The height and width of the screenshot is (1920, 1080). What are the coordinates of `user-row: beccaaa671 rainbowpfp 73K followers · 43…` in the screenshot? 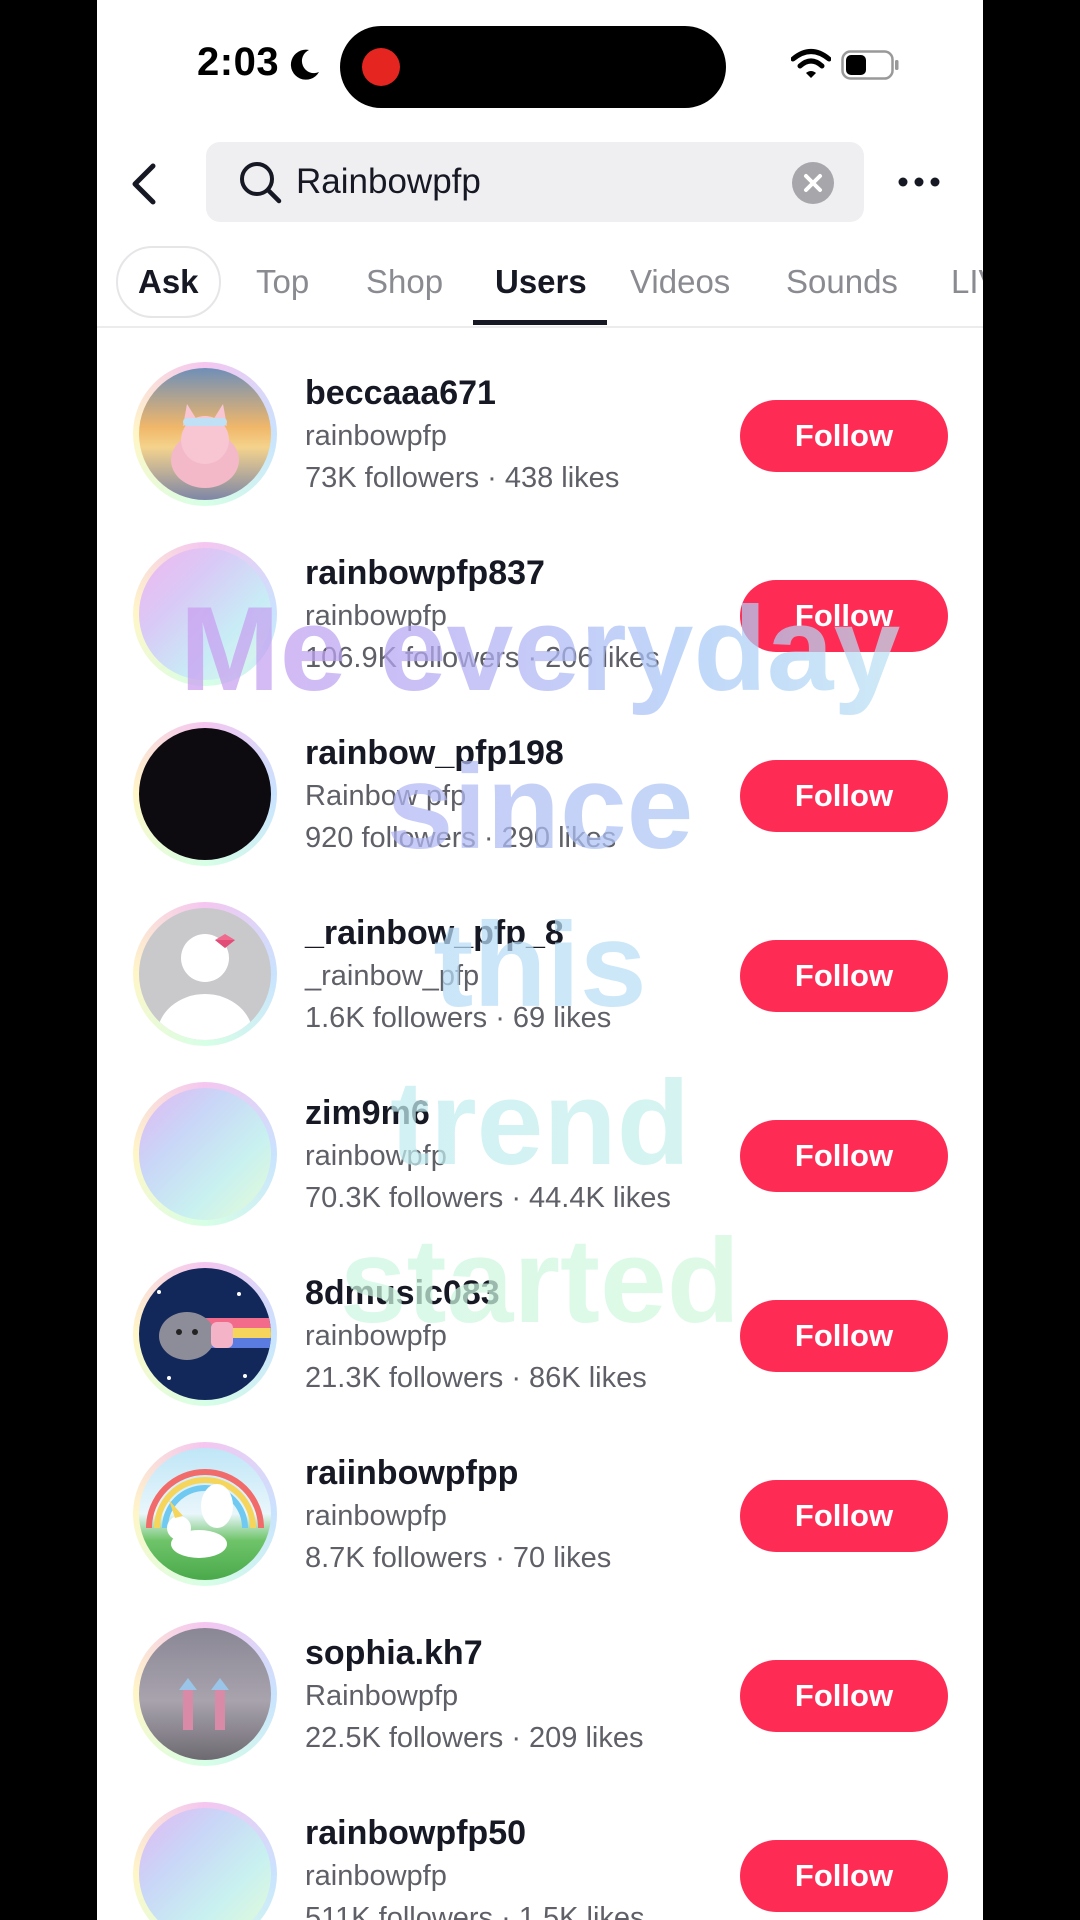 It's located at (540, 452).